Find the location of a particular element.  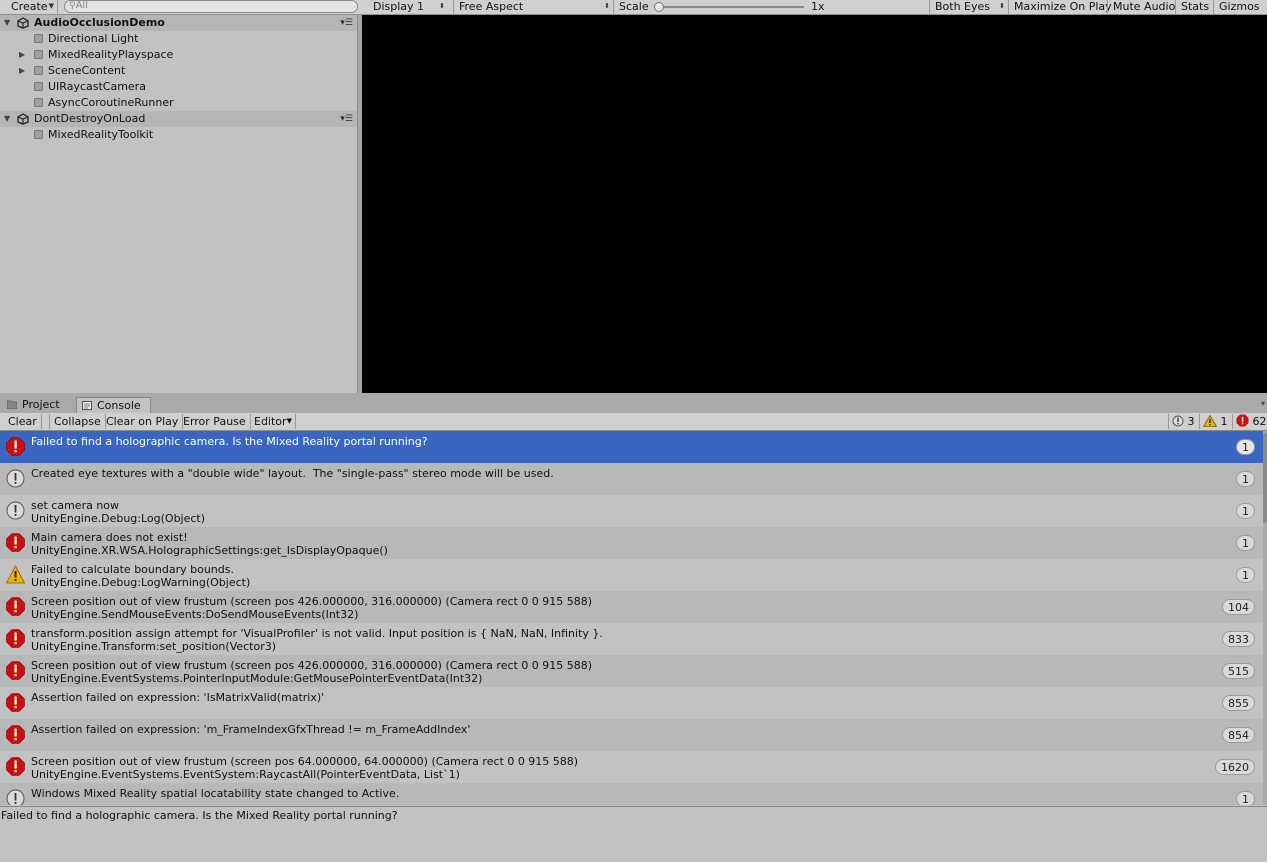

scene-name: DontDestroyOnLoad is located at coordinates (90, 118).